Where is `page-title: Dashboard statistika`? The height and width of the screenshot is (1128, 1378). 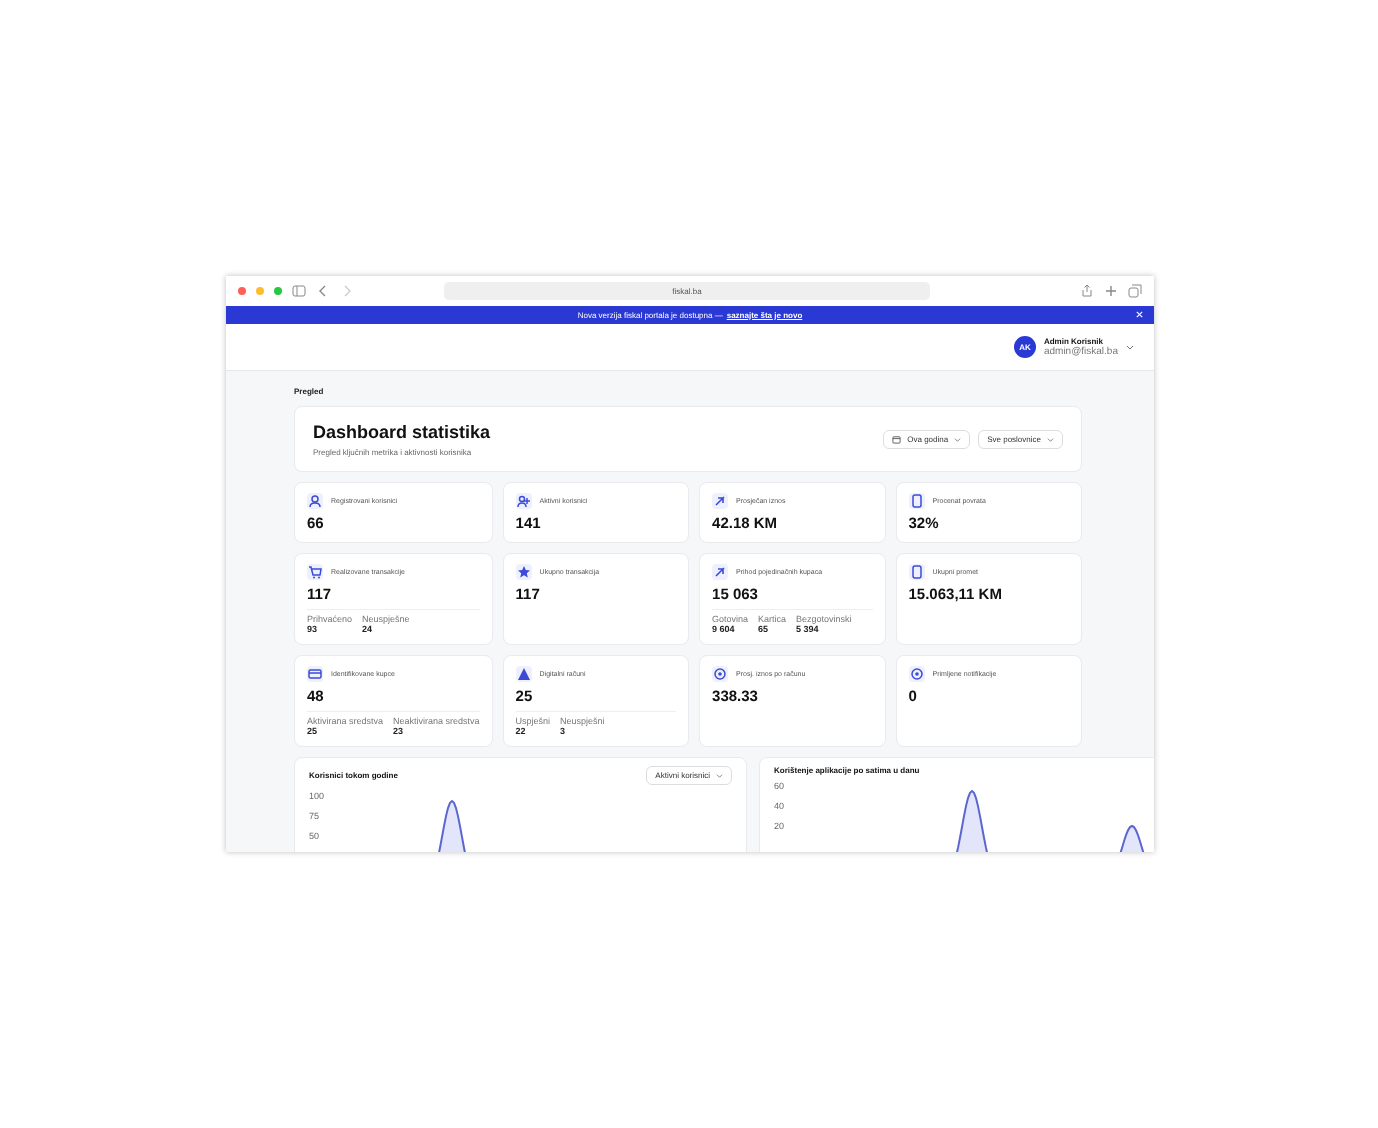
page-title: Dashboard statistika is located at coordinates (402, 432).